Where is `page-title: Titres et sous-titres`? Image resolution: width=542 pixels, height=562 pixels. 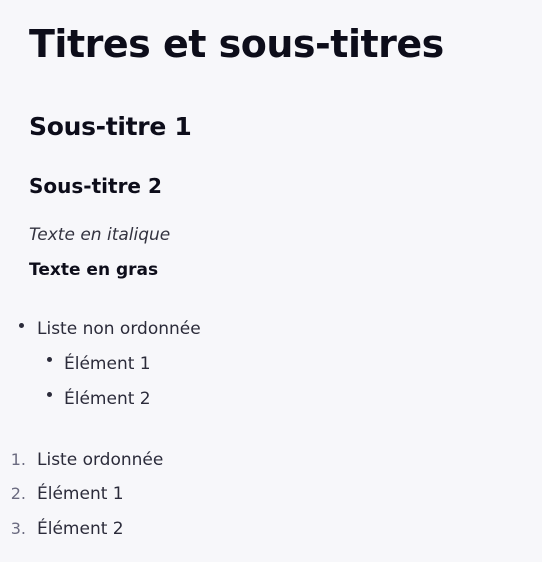 page-title: Titres et sous-titres is located at coordinates (236, 44).